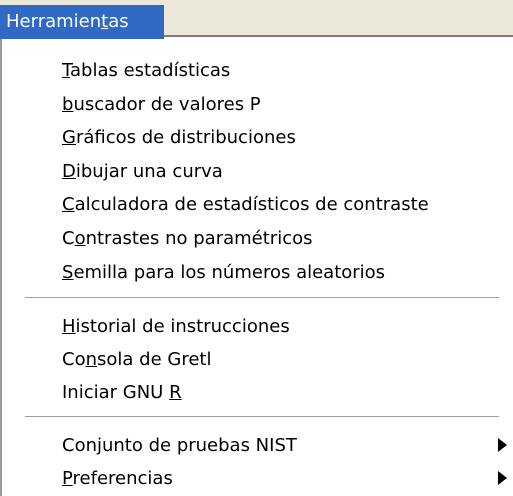 Image resolution: width=513 pixels, height=496 pixels. I want to click on menu-item-conjunto-pruebas-nist: Conjunto de pruebas NIST, so click(257, 445).